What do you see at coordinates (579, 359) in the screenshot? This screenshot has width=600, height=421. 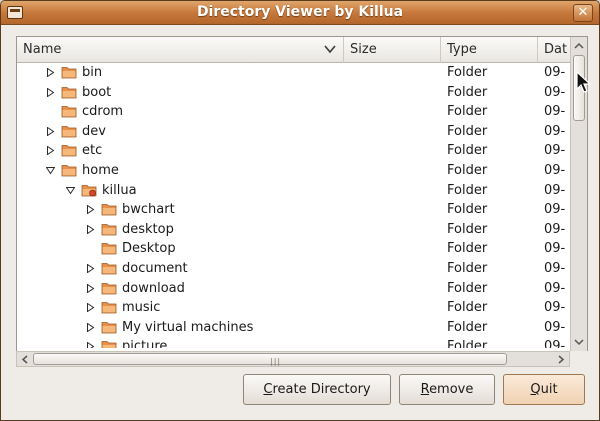 I see `scrollbar-corner` at bounding box center [579, 359].